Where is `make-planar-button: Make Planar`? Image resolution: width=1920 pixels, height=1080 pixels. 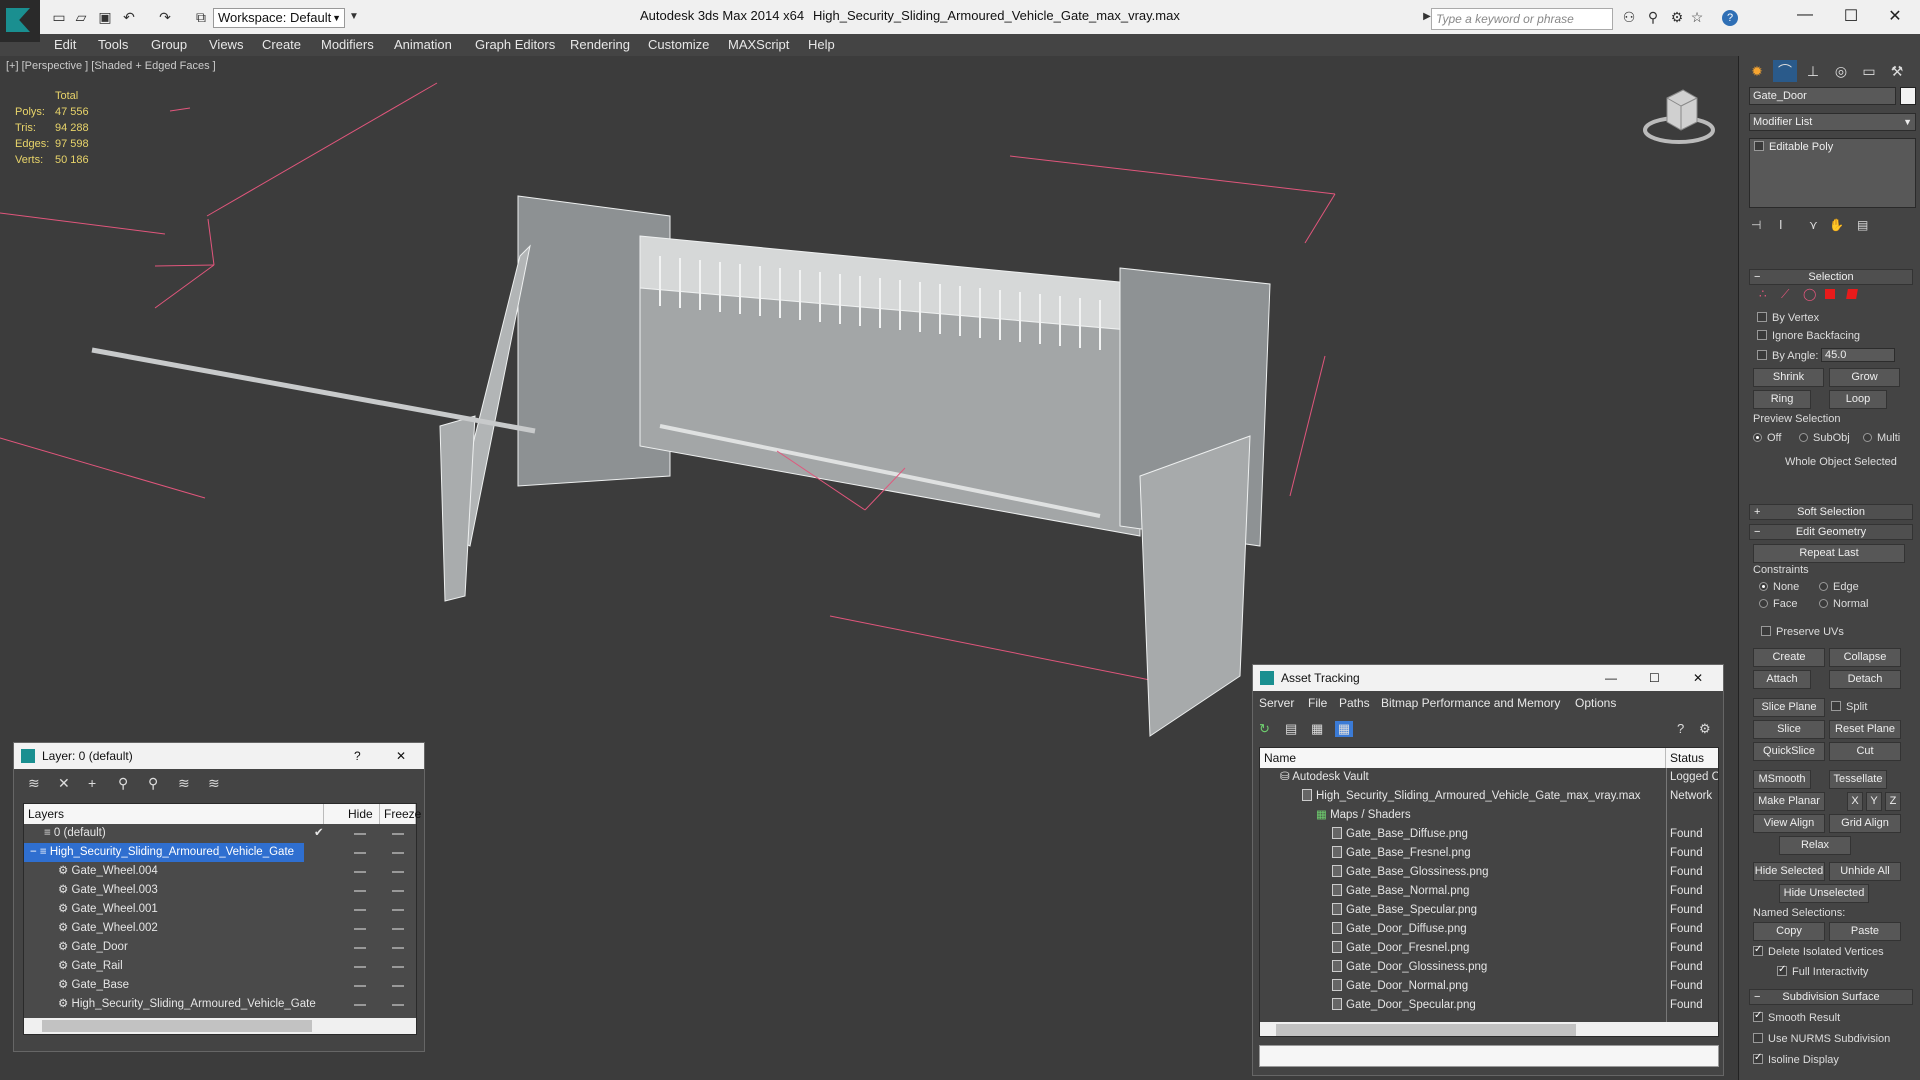 make-planar-button: Make Planar is located at coordinates (1789, 801).